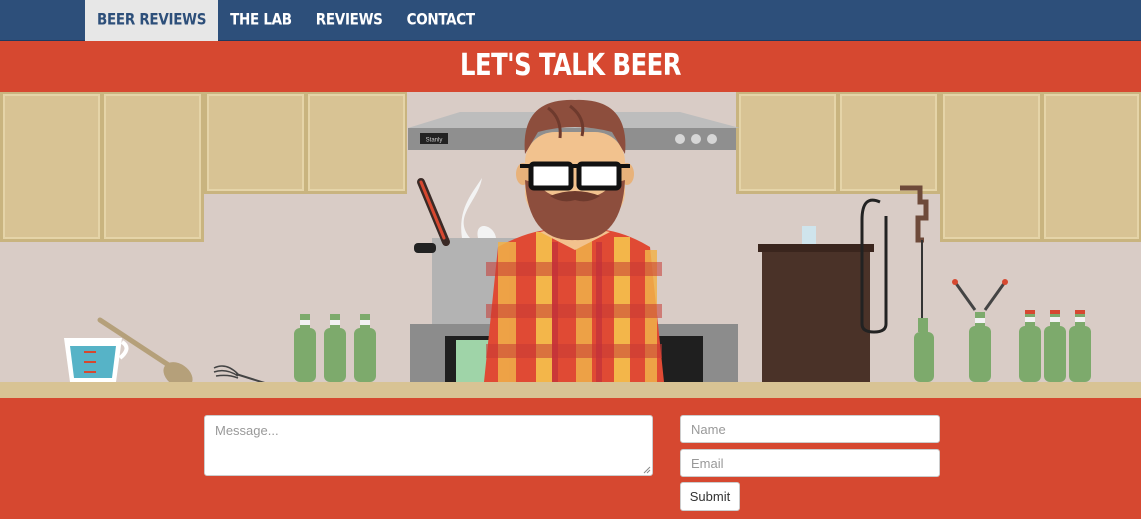 The image size is (1141, 519). Describe the element at coordinates (441, 21) in the screenshot. I see `nav-item-contact: CONTACT` at that location.